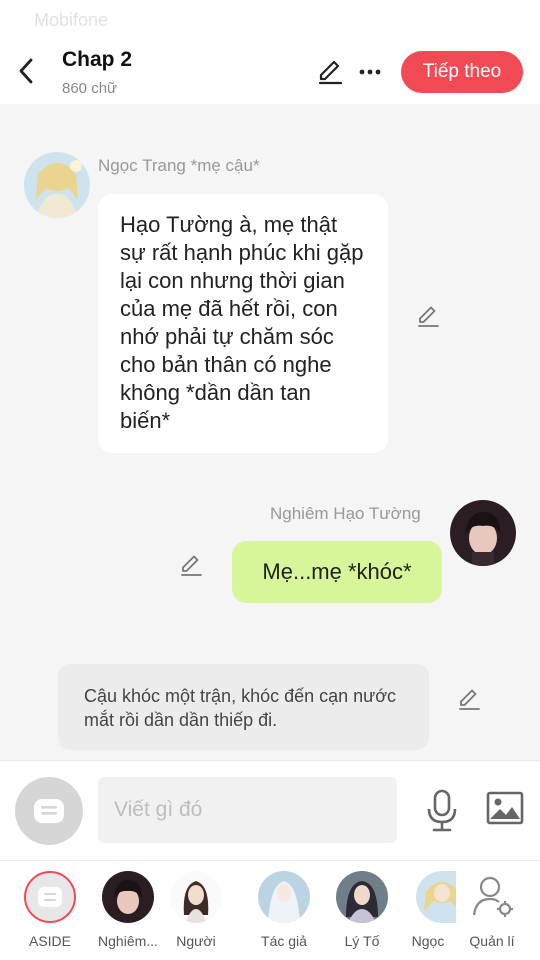 The width and height of the screenshot is (540, 960). I want to click on header: Chap 2 860 chữ Tiếp theo, so click(270, 72).